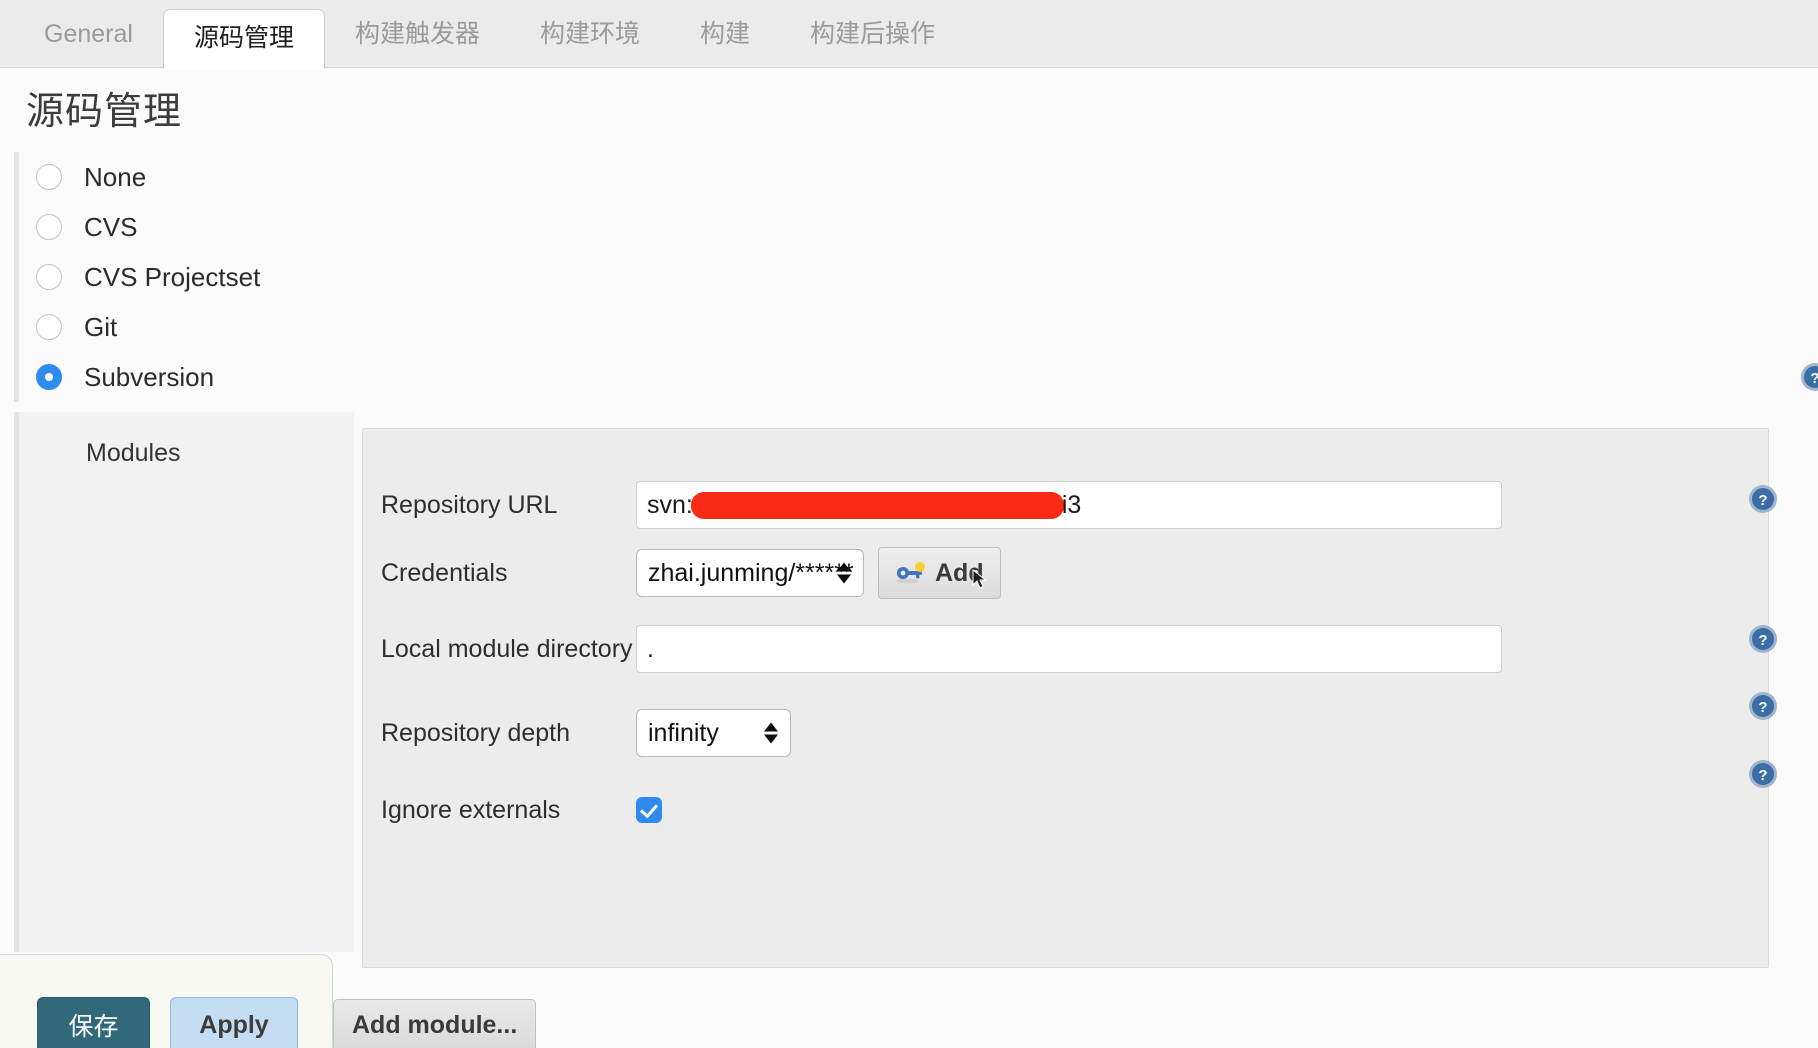  I want to click on radio-cvs, so click(49, 227).